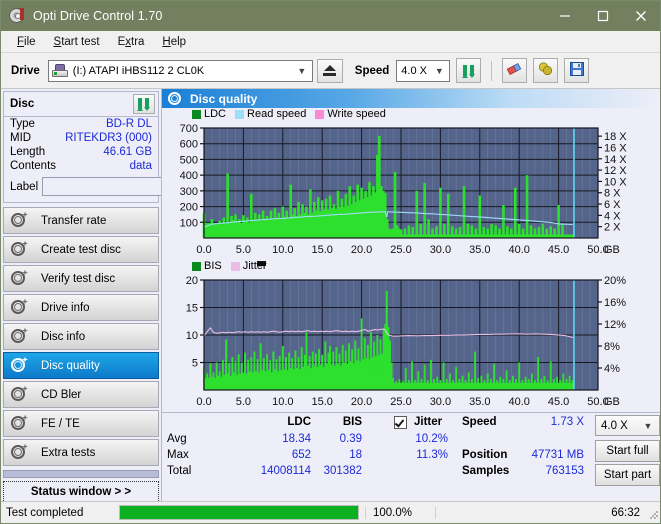 The image size is (661, 524). Describe the element at coordinates (329, 70) in the screenshot. I see `eject-button` at that location.